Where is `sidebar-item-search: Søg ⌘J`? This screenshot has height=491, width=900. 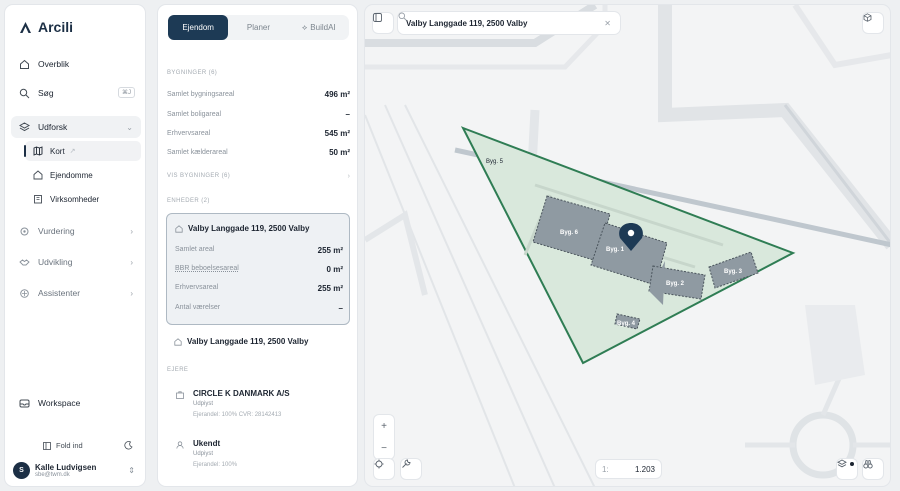
sidebar-item-search: Søg ⌘J is located at coordinates (76, 93).